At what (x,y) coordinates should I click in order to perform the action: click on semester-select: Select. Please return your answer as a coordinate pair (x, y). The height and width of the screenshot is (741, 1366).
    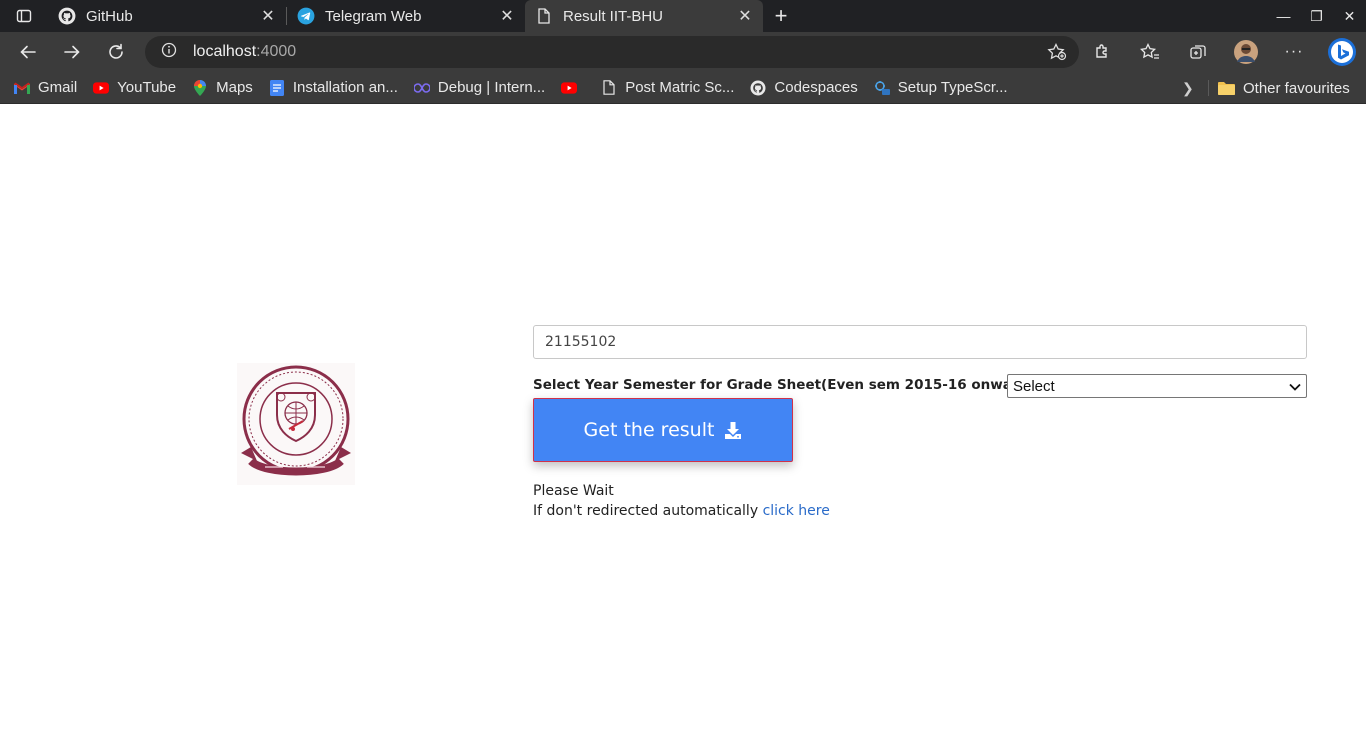
    Looking at the image, I should click on (1157, 386).